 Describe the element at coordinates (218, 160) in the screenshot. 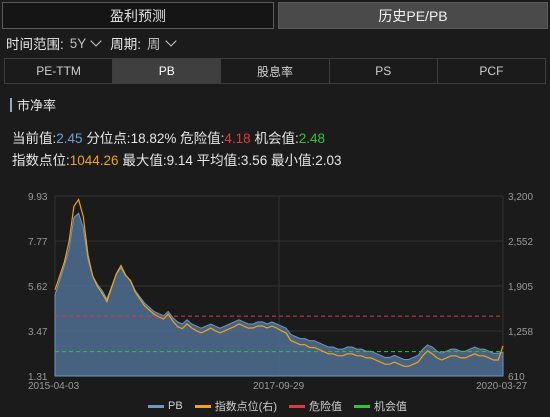

I see `avg-label: 平均值:` at that location.